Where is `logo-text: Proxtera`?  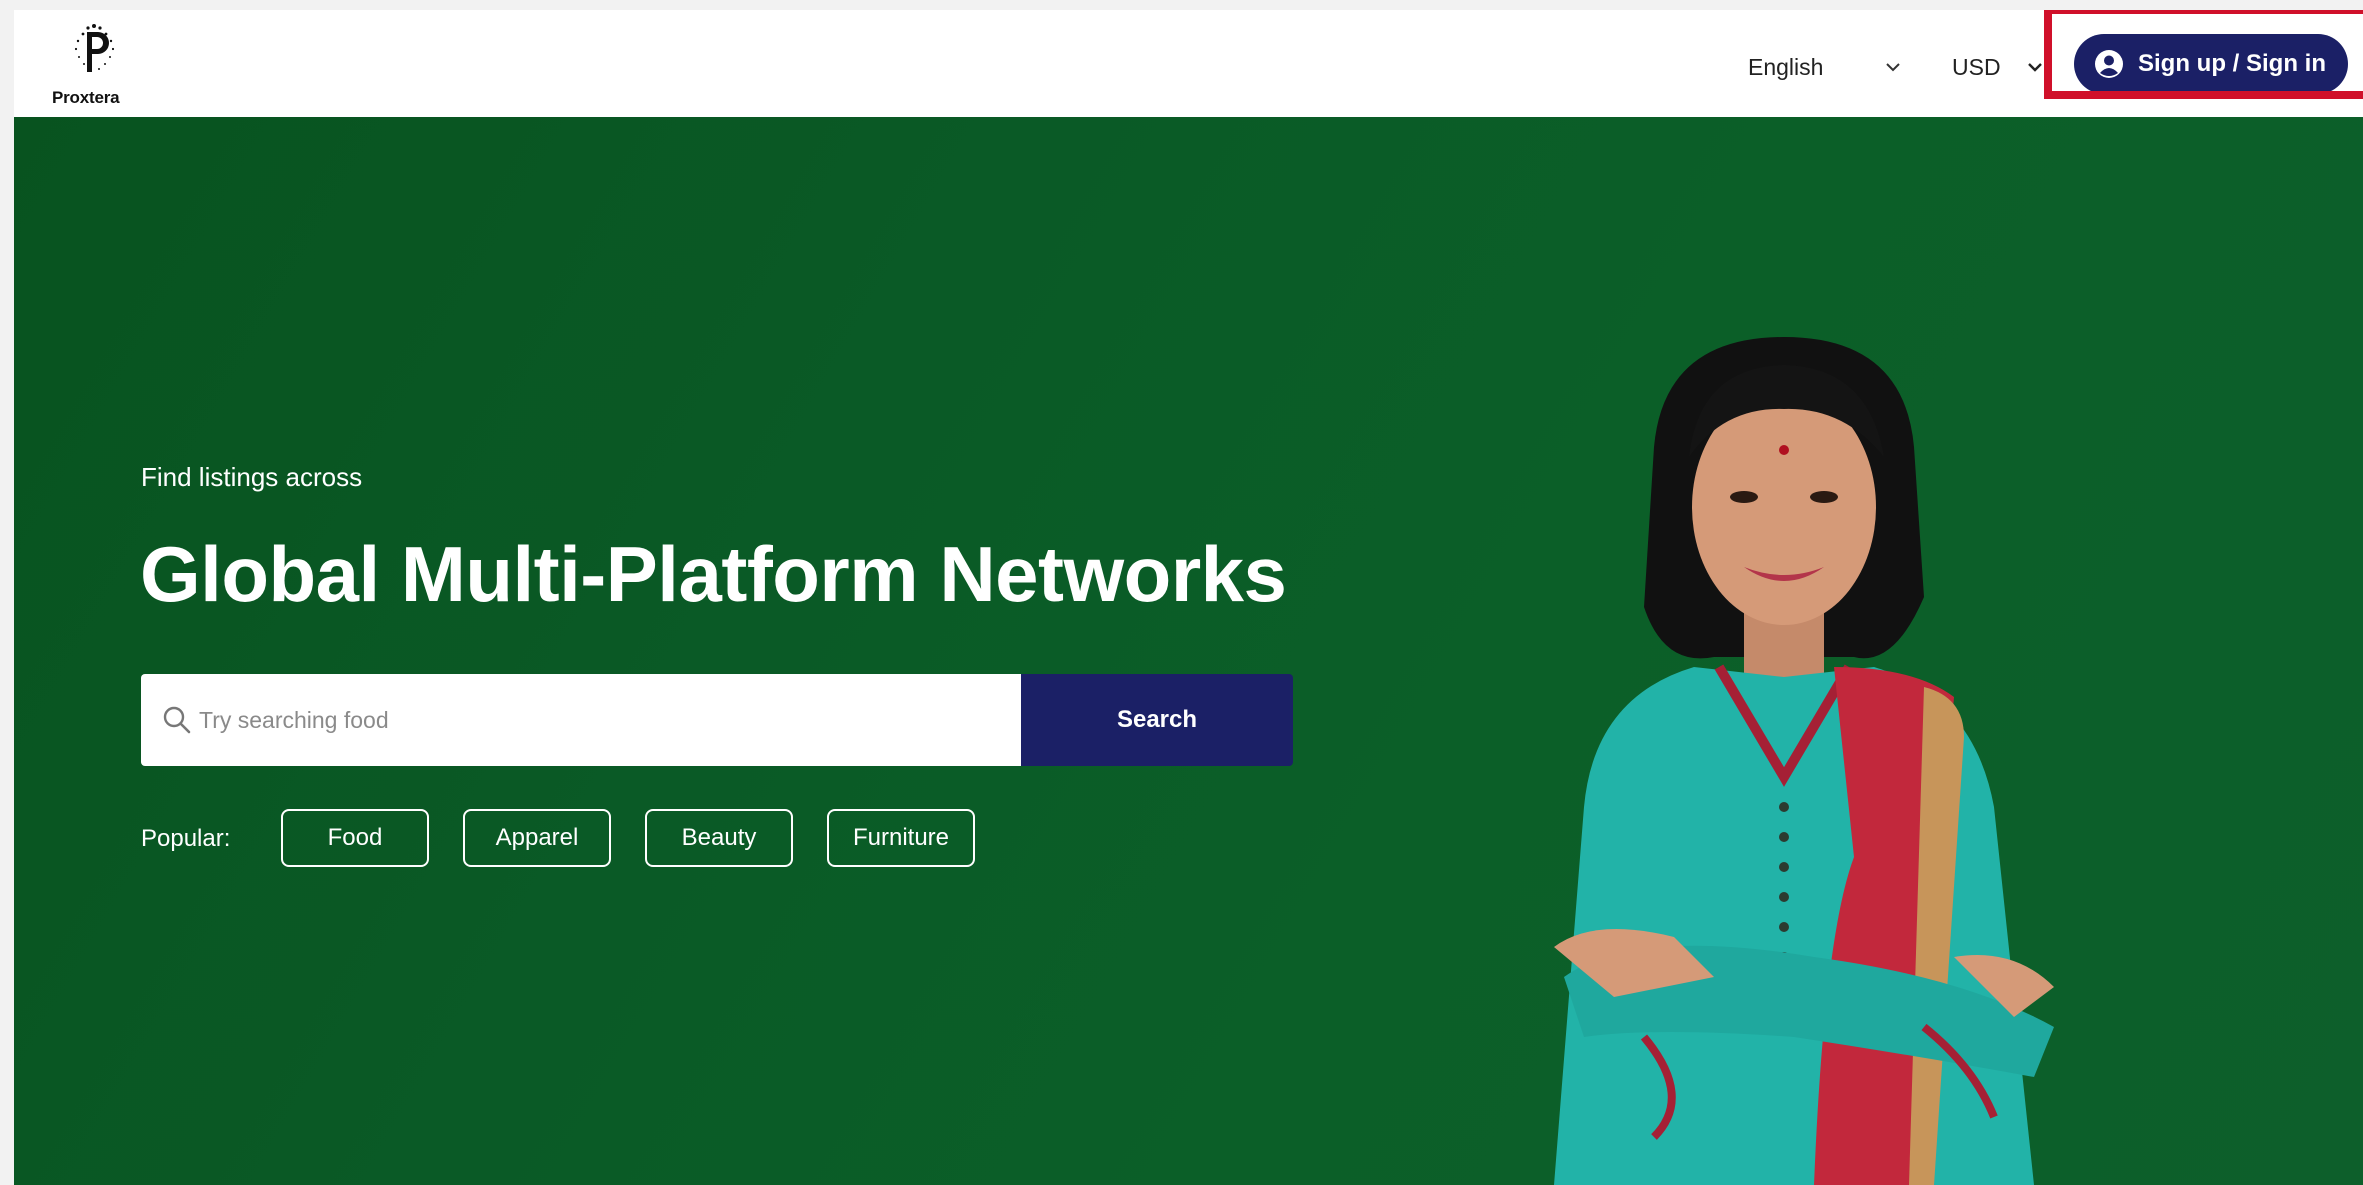
logo-text: Proxtera is located at coordinates (86, 97).